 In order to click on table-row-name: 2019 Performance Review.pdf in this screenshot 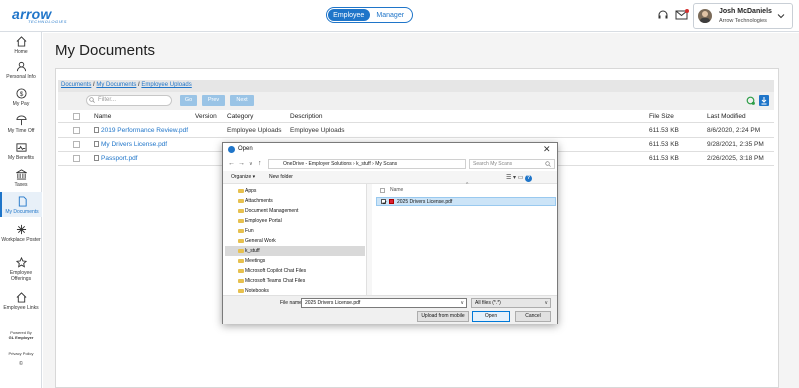, I will do `click(141, 130)`.